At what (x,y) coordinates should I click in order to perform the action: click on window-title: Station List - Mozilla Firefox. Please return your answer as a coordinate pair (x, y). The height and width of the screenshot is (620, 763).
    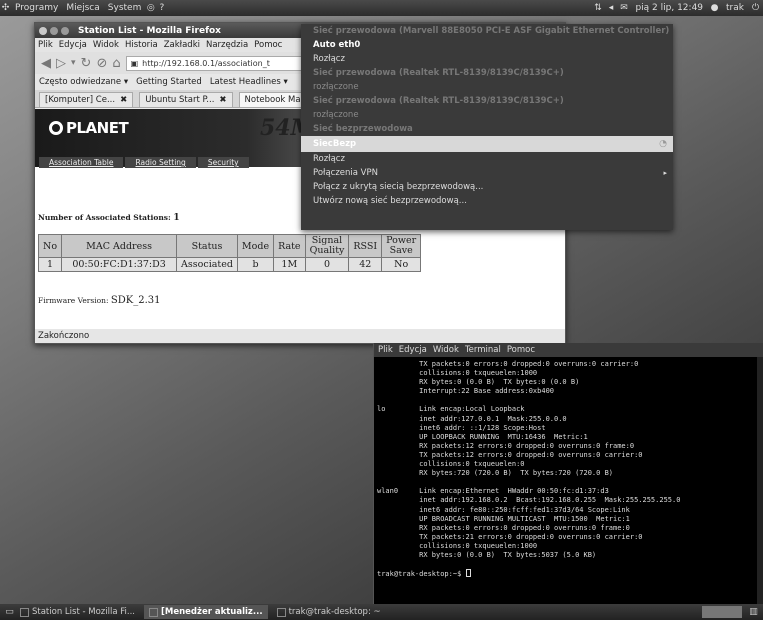
    Looking at the image, I should click on (149, 30).